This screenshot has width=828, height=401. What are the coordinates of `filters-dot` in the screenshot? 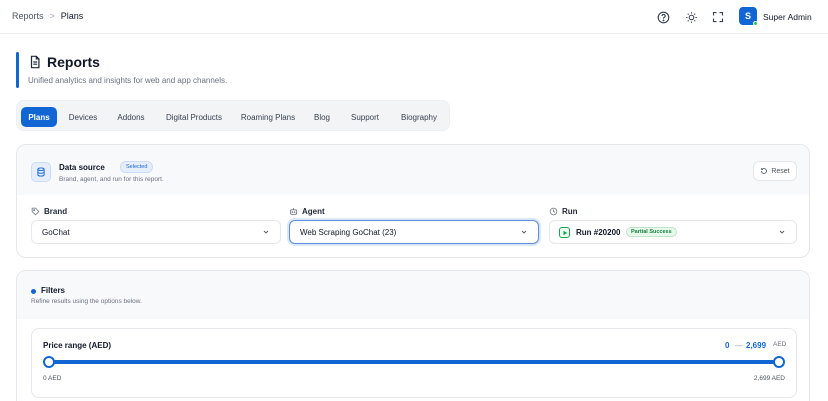 It's located at (33, 291).